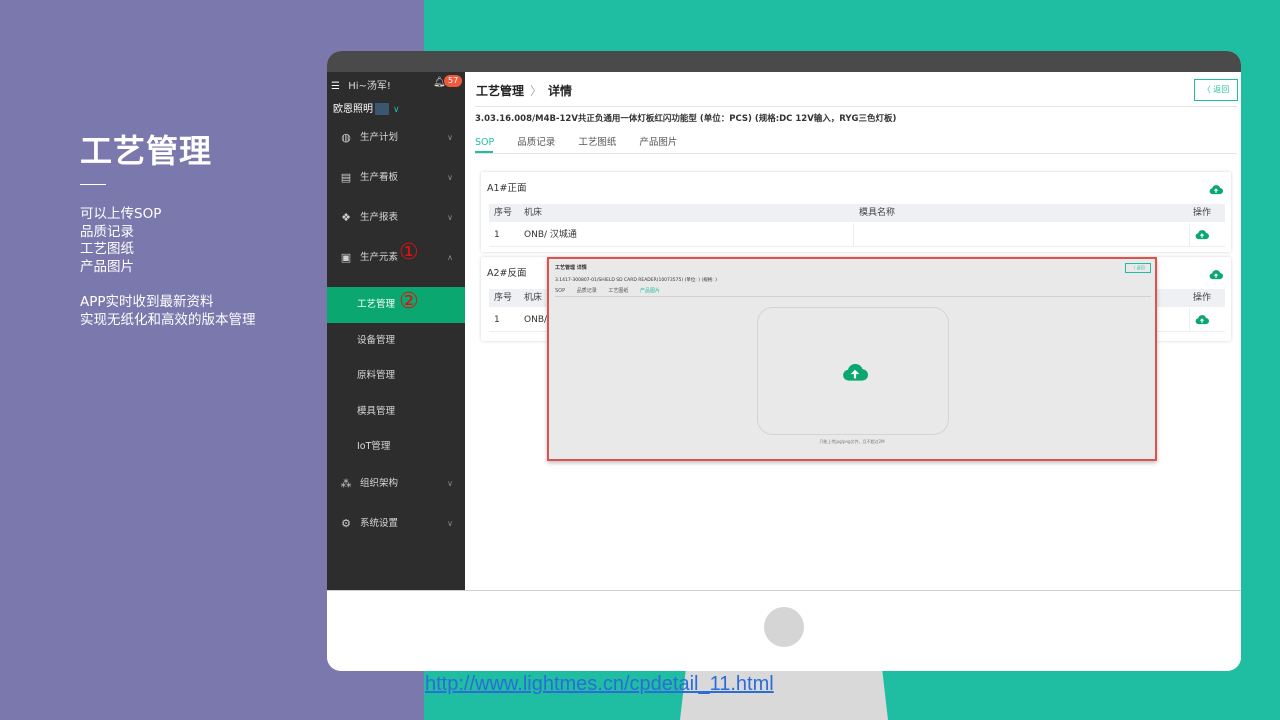  I want to click on collapse-menu-icon: ☰, so click(338, 86).